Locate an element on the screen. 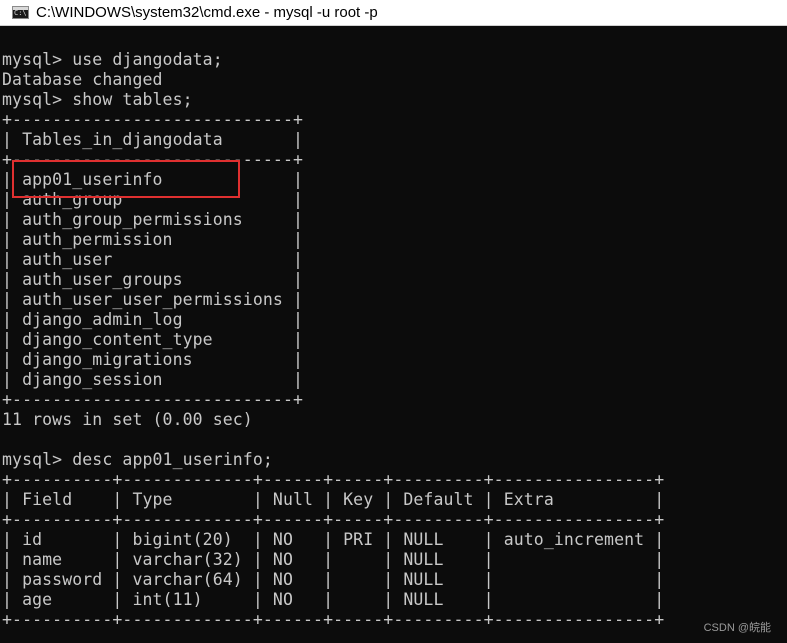 The height and width of the screenshot is (643, 787). console-line: | django_admin_log | is located at coordinates (153, 319).